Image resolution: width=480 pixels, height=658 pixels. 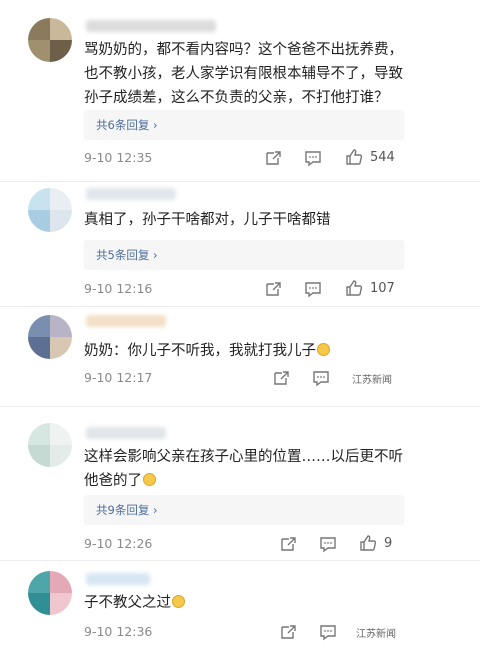 I want to click on reply-count-label: 共9条回复 ›, so click(x=127, y=510).